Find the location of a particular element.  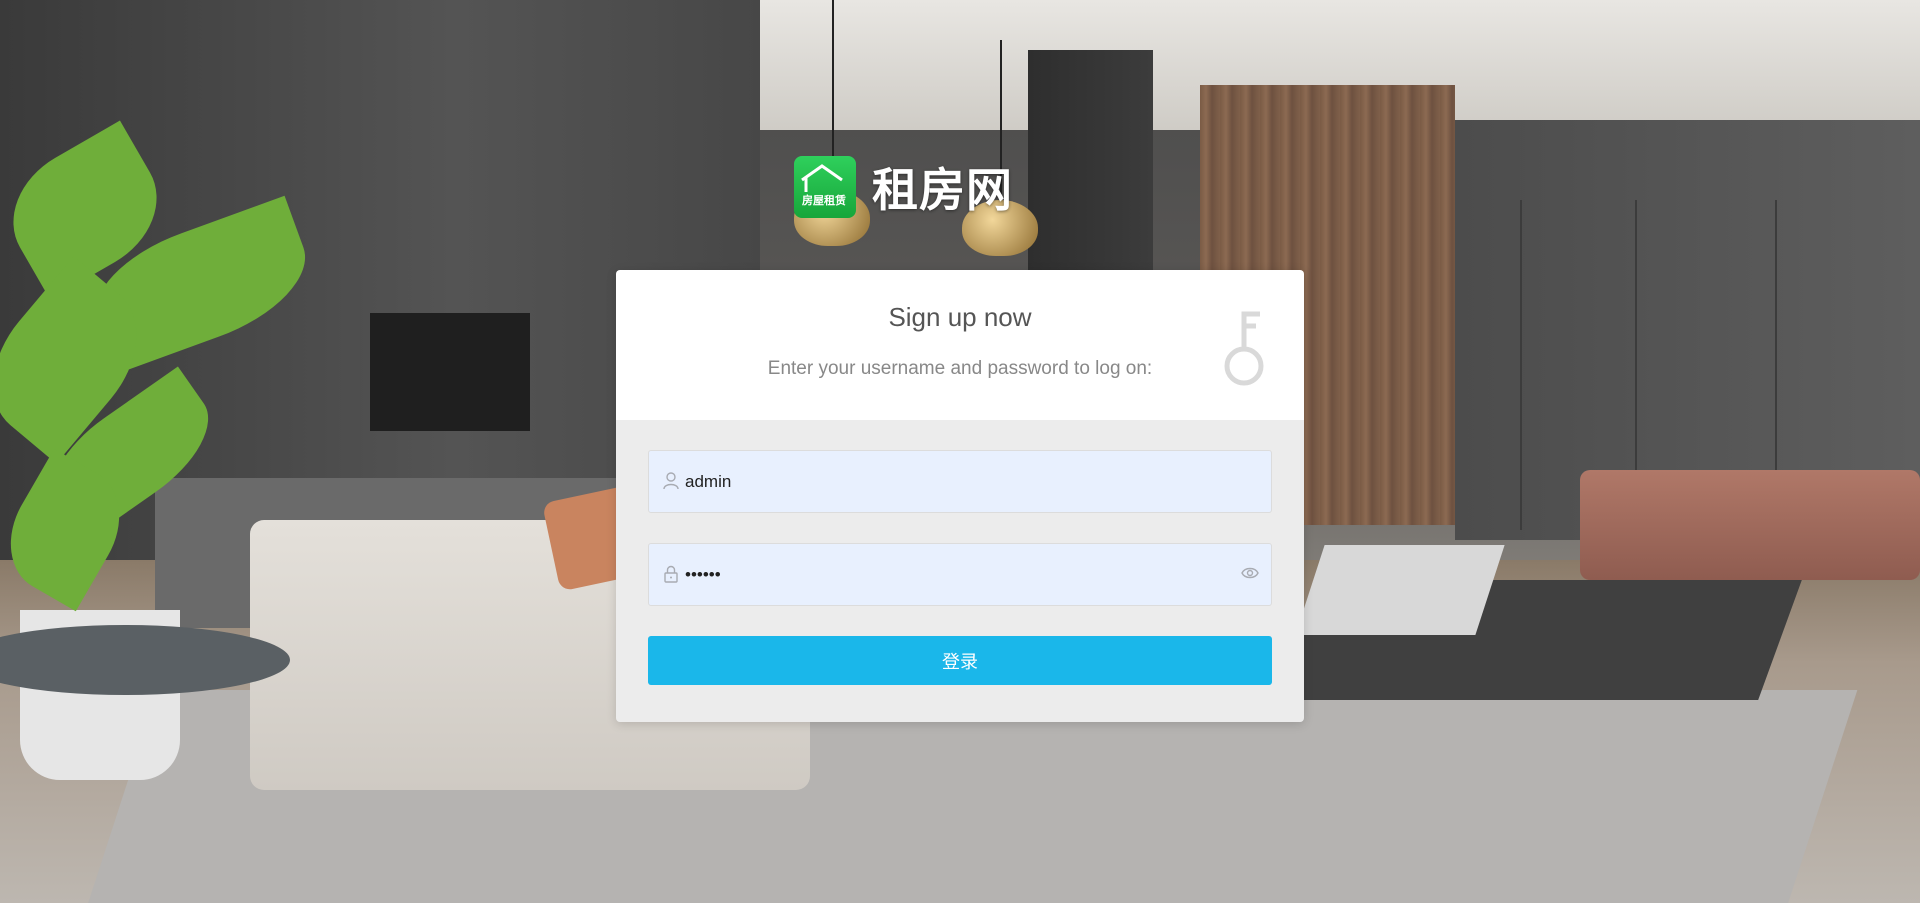

background-laptop is located at coordinates (1400, 590).